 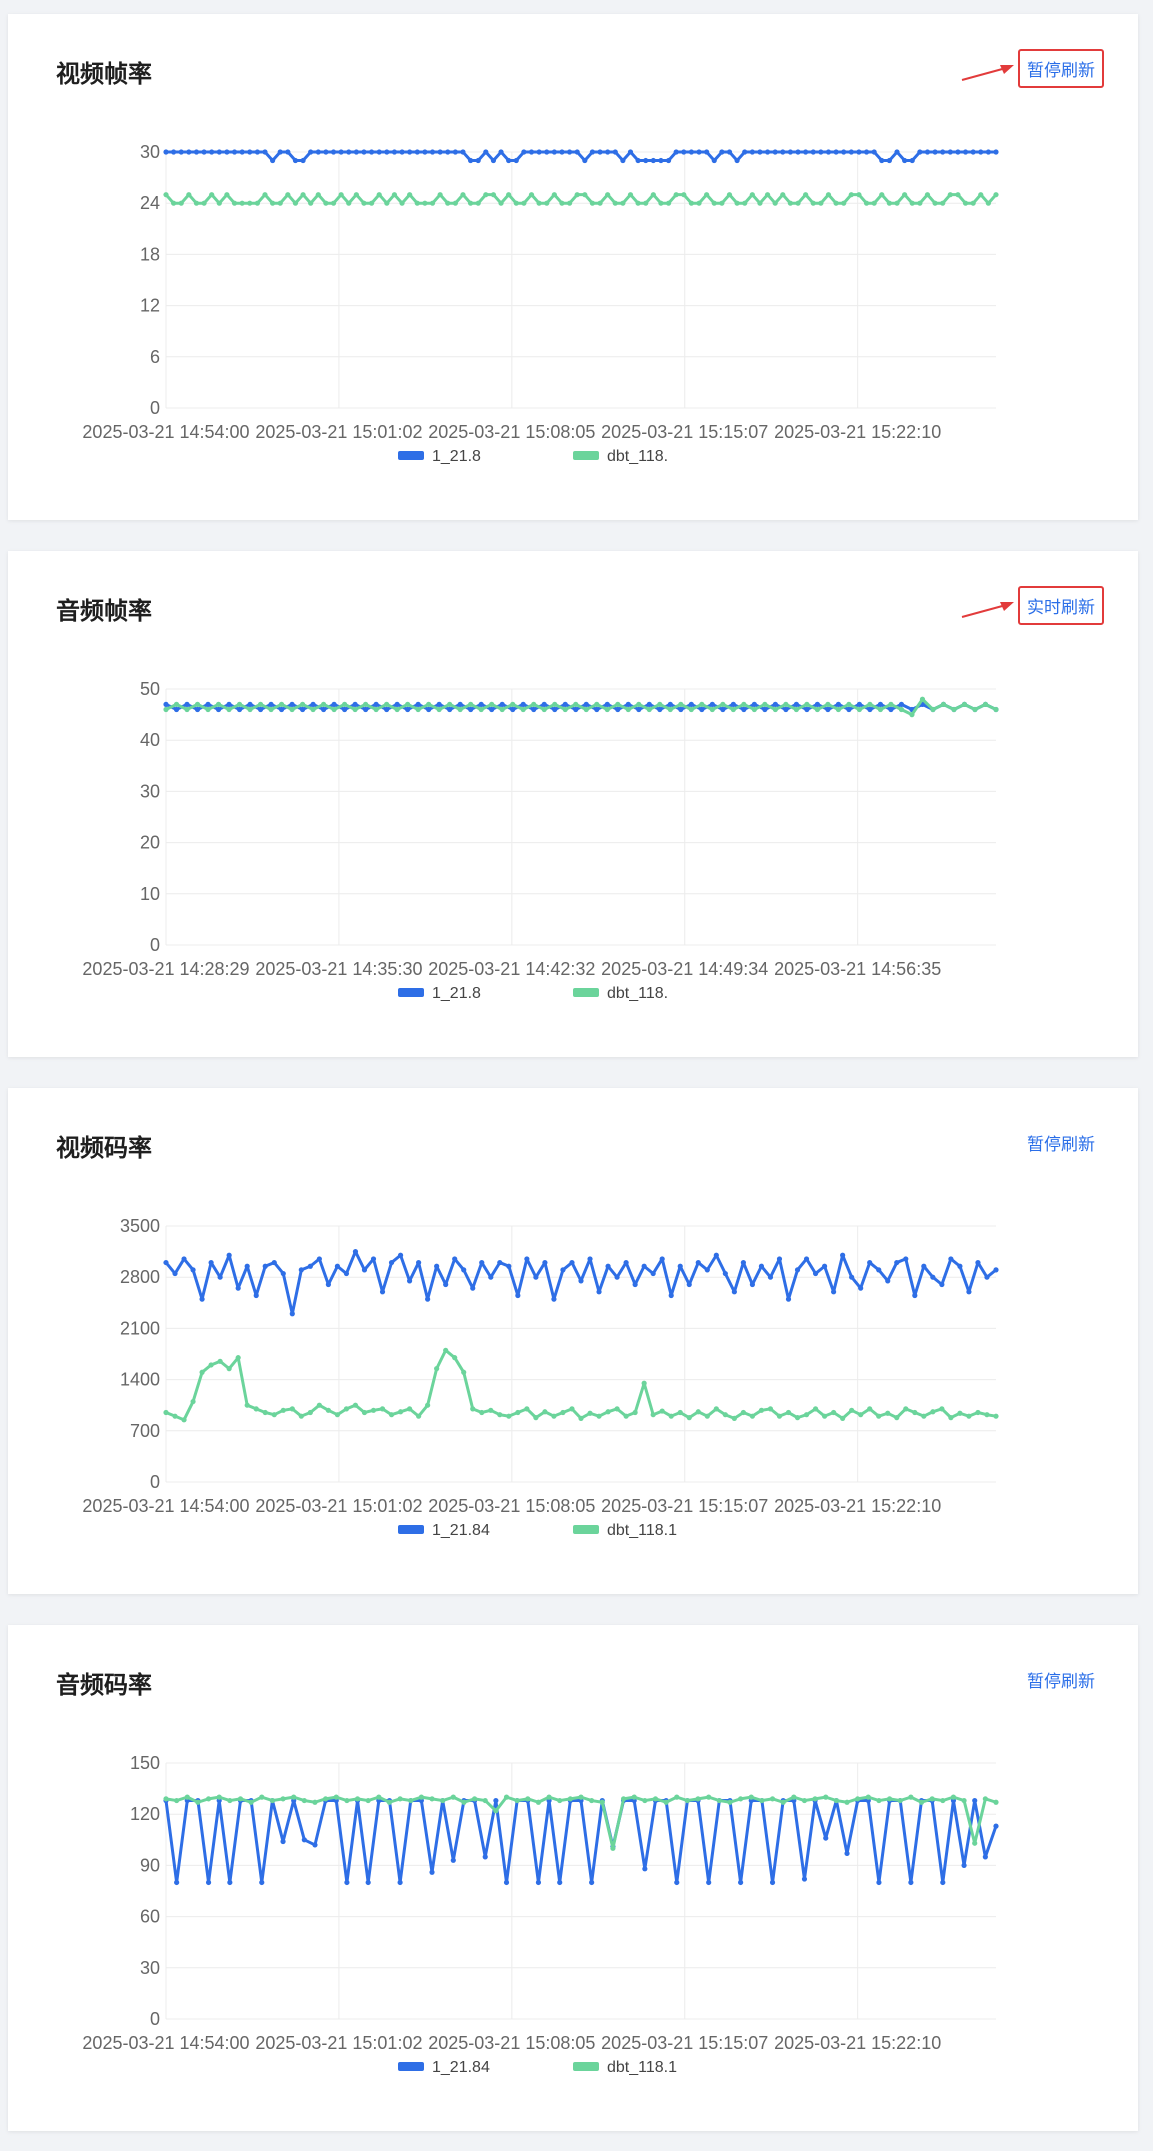 I want to click on y-tick-label: 18, so click(x=150, y=254).